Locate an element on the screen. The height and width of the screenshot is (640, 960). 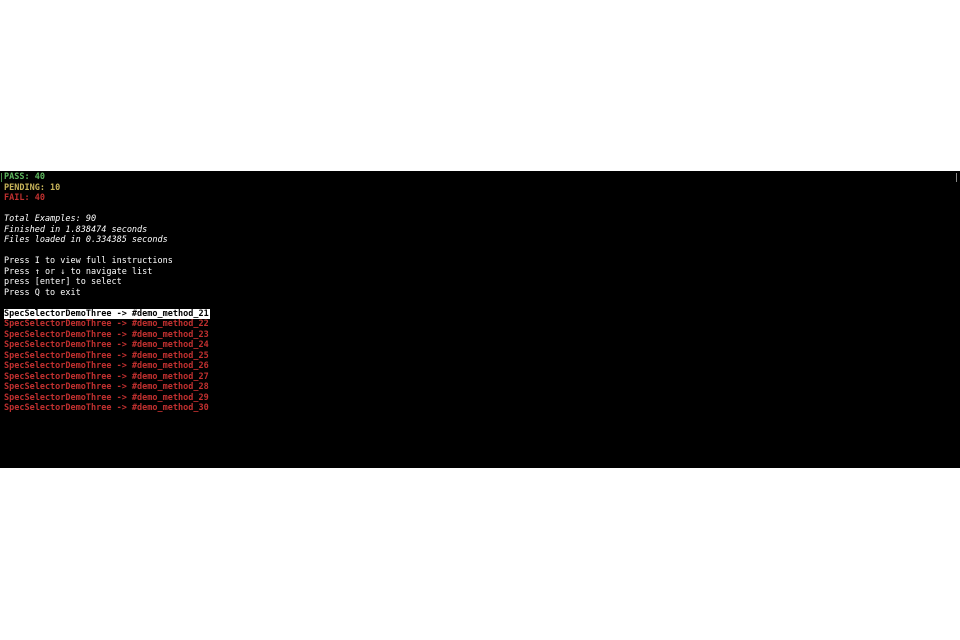
fail-count: FAIL: 40 is located at coordinates (24, 198).